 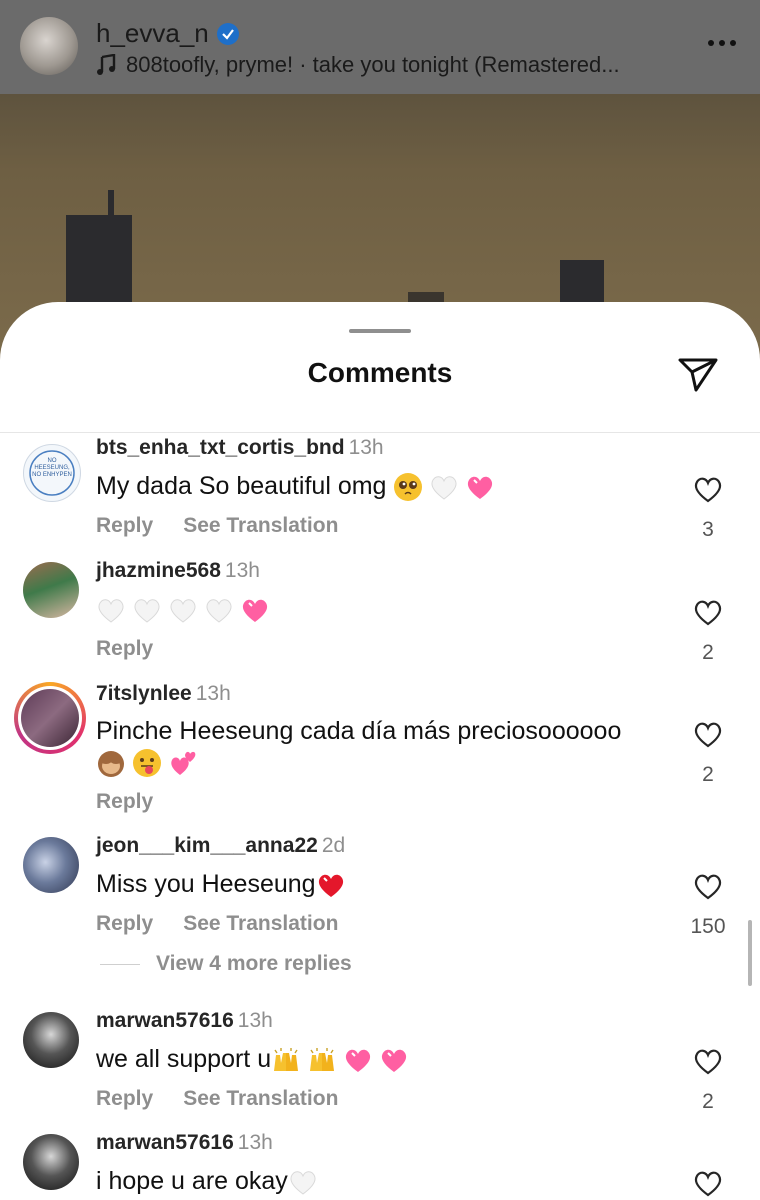 I want to click on tongue-face-icon, so click(x=147, y=763).